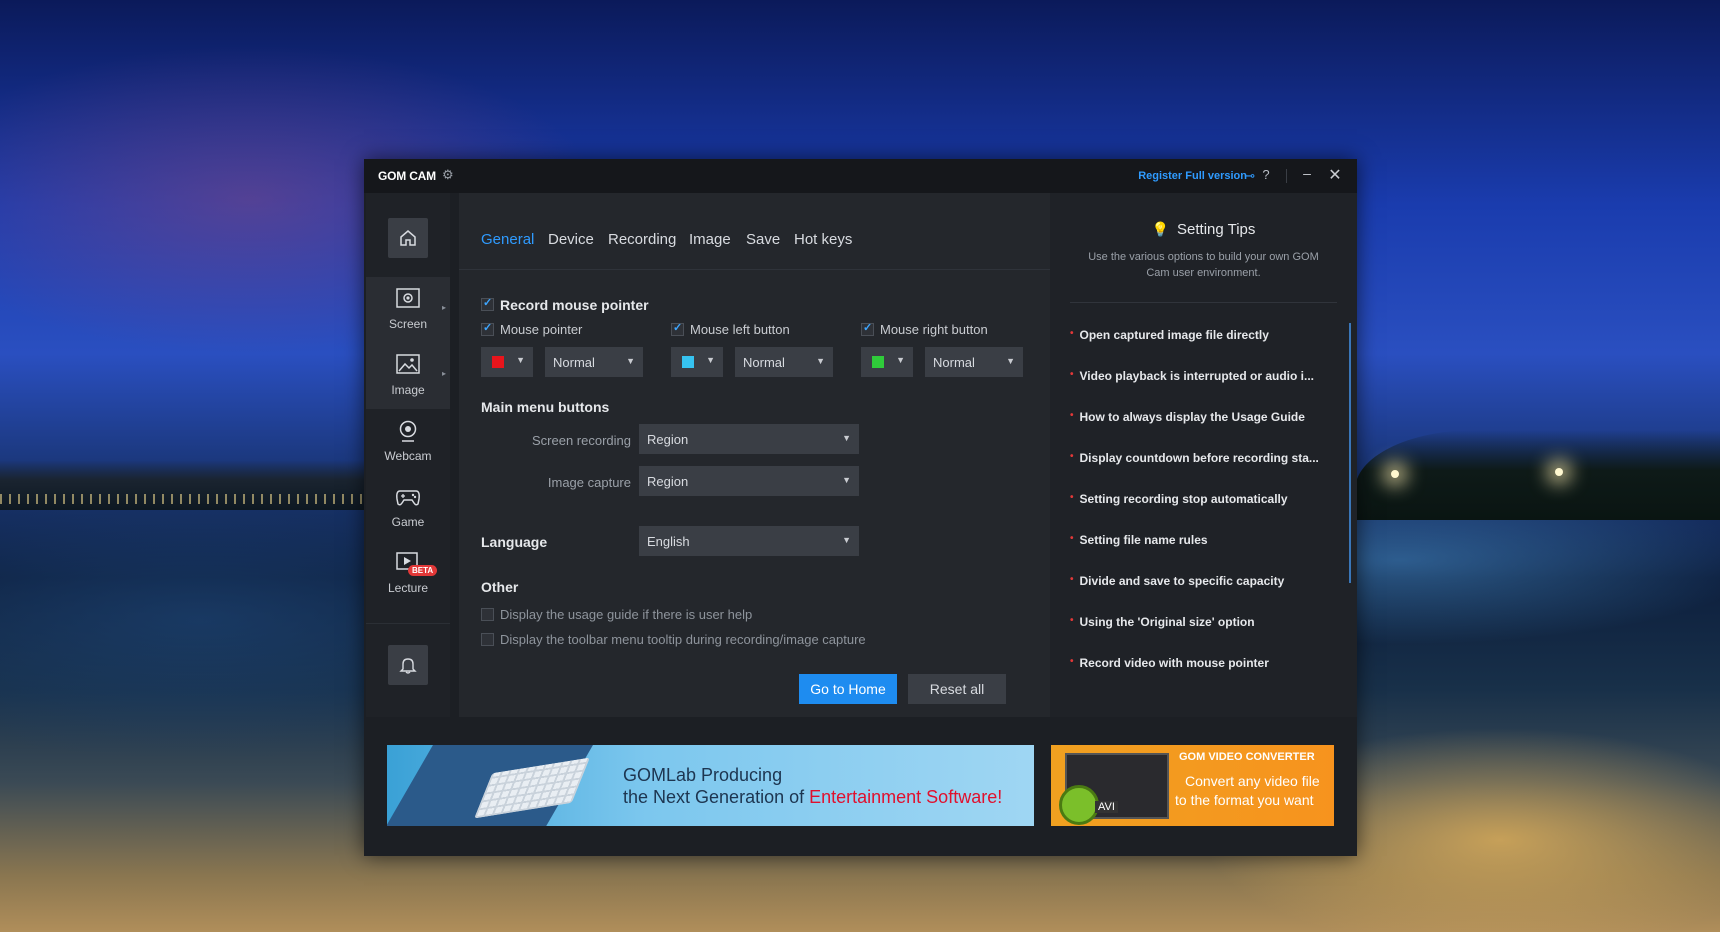  I want to click on mouse-left-button-option: Mouse left button, so click(730, 329).